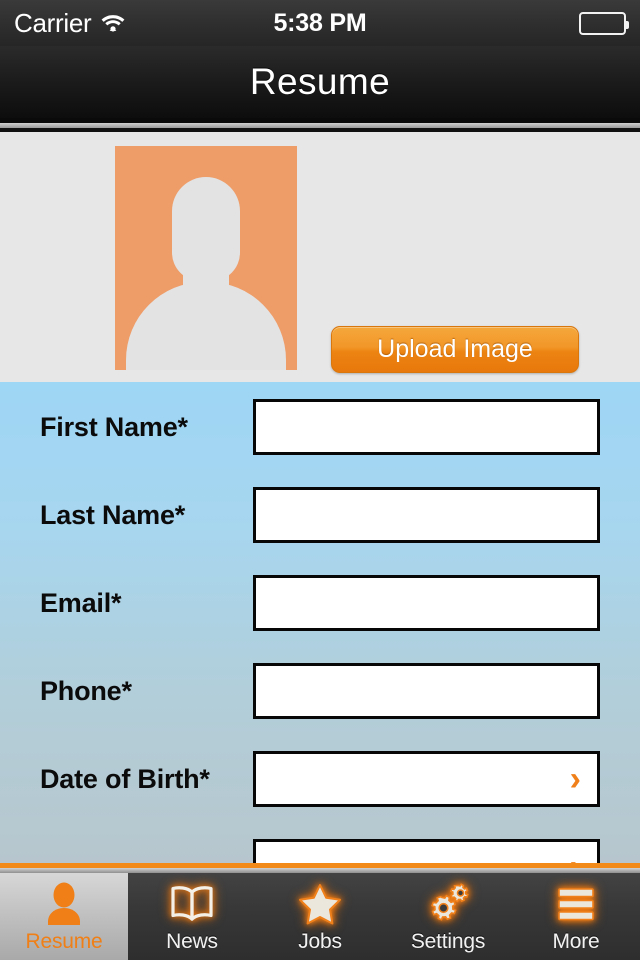  What do you see at coordinates (192, 941) in the screenshot?
I see `tab-news-label: News` at bounding box center [192, 941].